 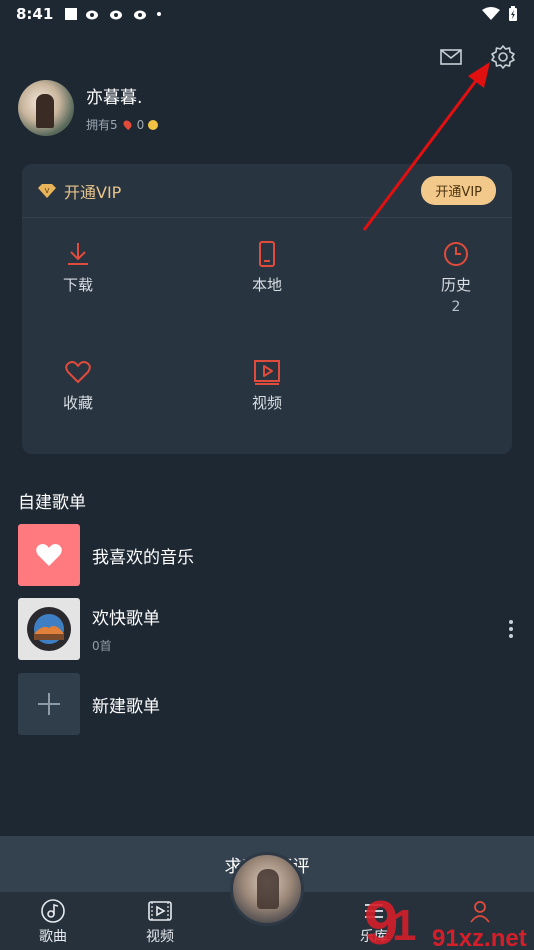 I want to click on profile-meta: 拥有5 0, so click(x=122, y=124).